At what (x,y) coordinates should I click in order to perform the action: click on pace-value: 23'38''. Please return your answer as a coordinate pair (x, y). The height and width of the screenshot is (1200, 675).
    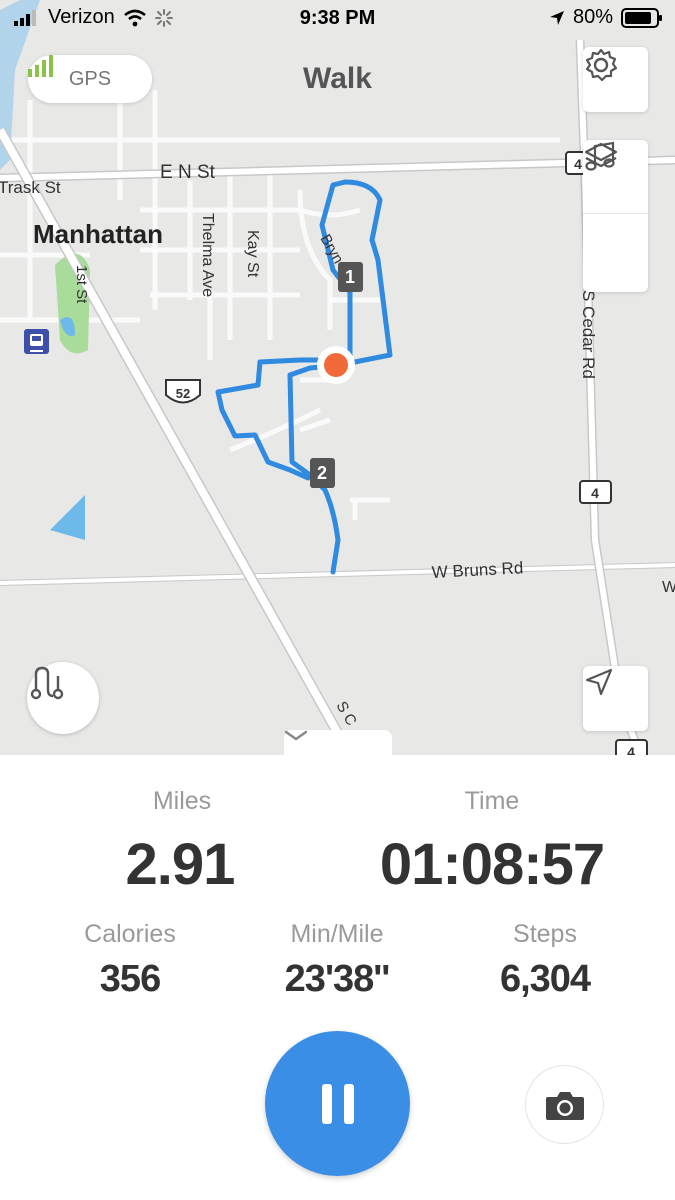
    Looking at the image, I should click on (337, 979).